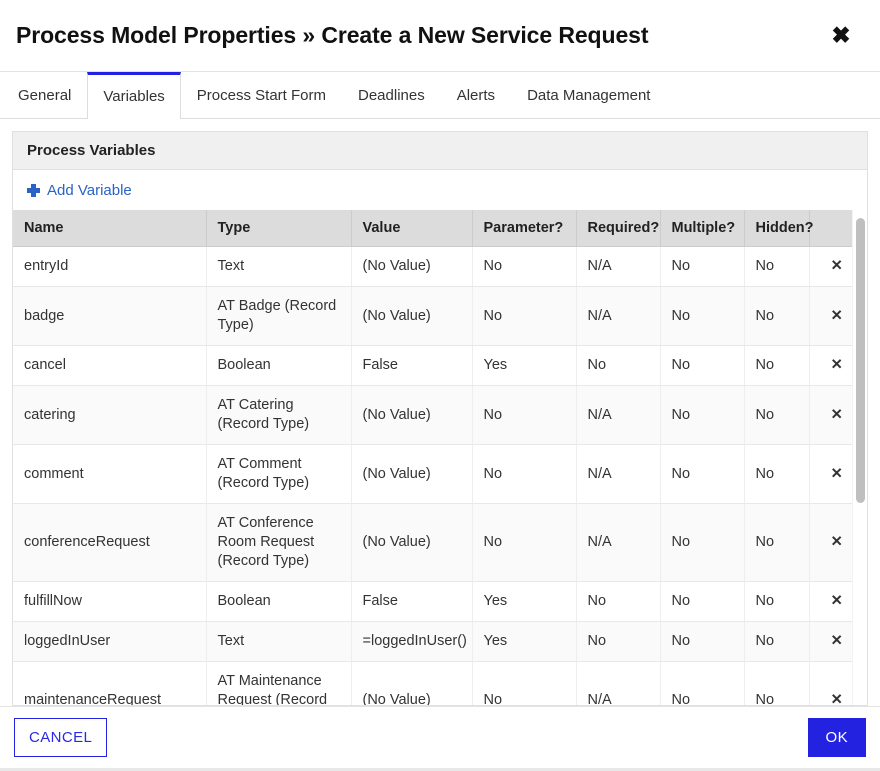 This screenshot has height=771, width=880. What do you see at coordinates (702, 228) in the screenshot?
I see `column-header-multiple: Multiple?` at bounding box center [702, 228].